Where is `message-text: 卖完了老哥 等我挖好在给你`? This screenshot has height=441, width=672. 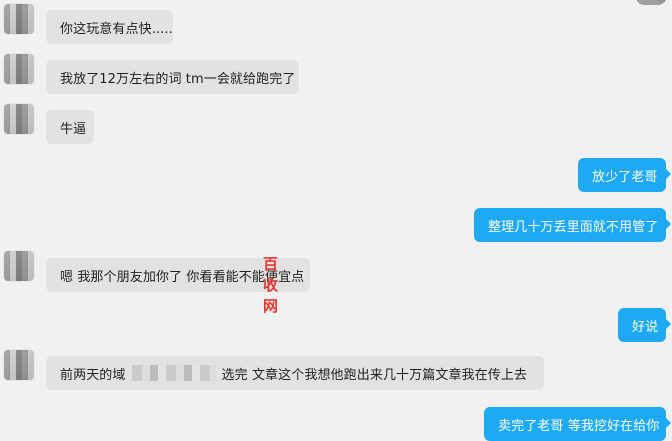 message-text: 卖完了老哥 等我挖好在给你 is located at coordinates (579, 426).